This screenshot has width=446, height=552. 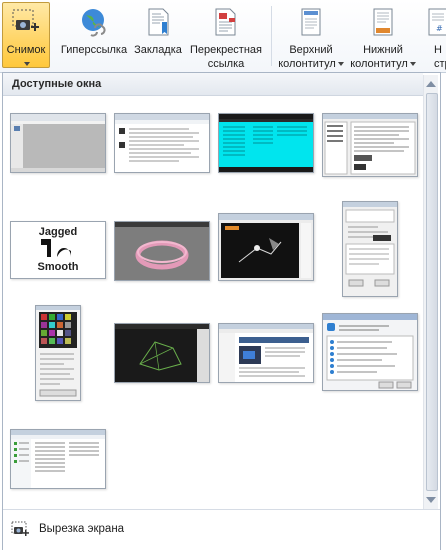 I want to click on header-label: Верхний колонтитул, so click(x=311, y=57).